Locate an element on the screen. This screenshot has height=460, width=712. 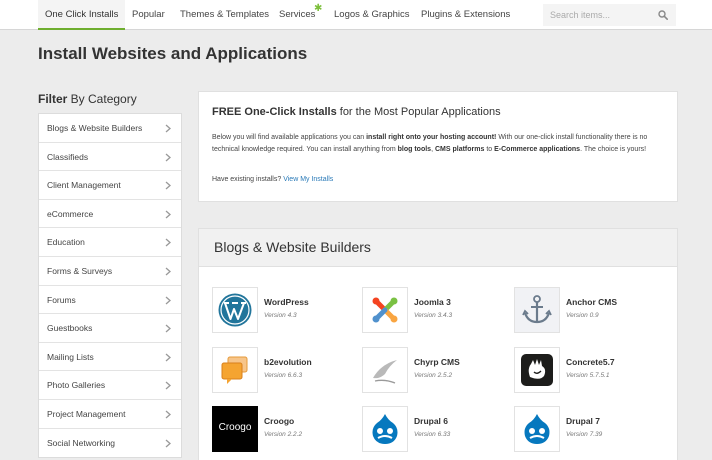
page-title: Install Websites and Applications is located at coordinates (173, 53).